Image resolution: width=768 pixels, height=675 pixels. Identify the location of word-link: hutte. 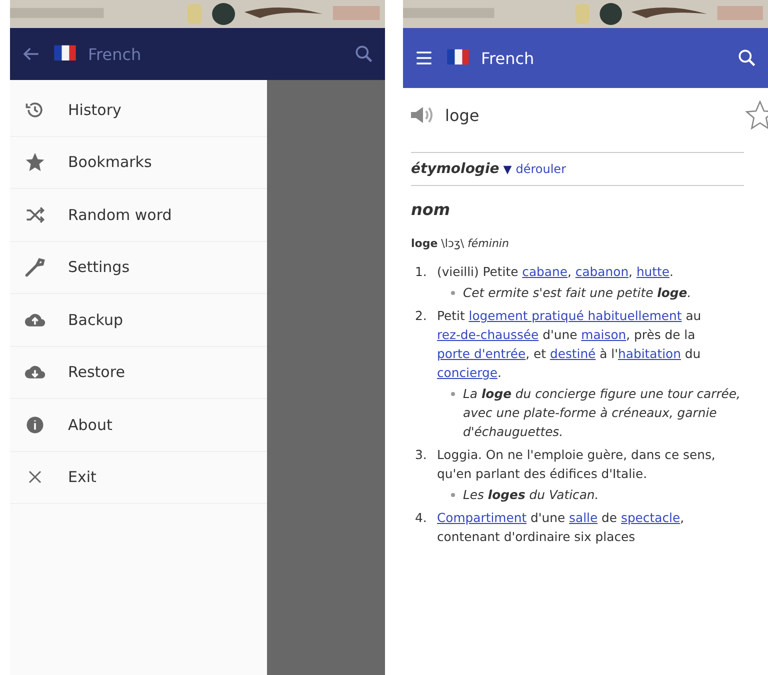
(653, 271).